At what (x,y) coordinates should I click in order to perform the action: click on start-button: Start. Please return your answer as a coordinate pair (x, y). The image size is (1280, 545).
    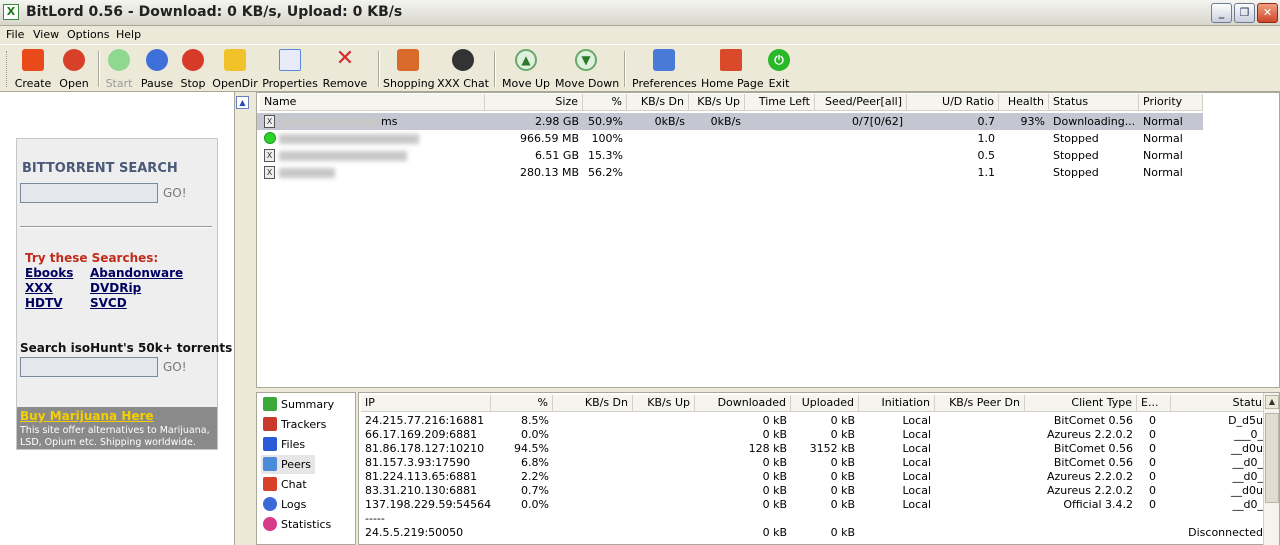
    Looking at the image, I should click on (119, 70).